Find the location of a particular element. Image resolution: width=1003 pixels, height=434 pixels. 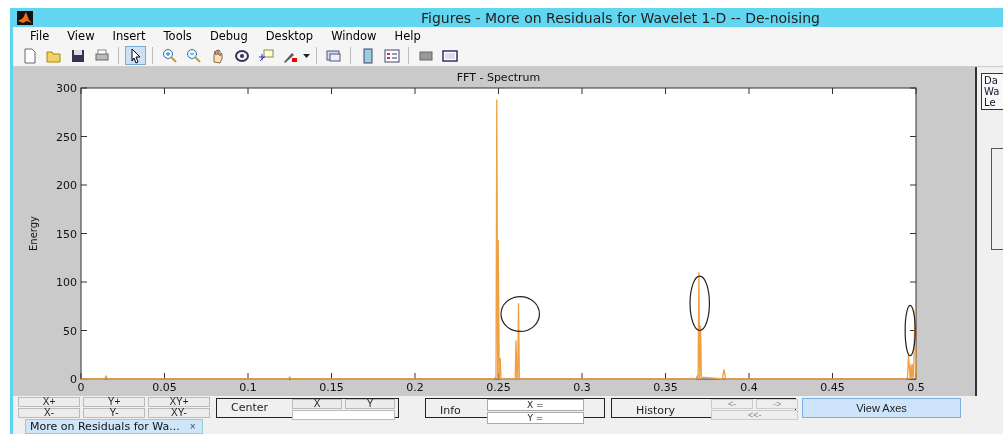

zoom-out-icon is located at coordinates (193, 55).